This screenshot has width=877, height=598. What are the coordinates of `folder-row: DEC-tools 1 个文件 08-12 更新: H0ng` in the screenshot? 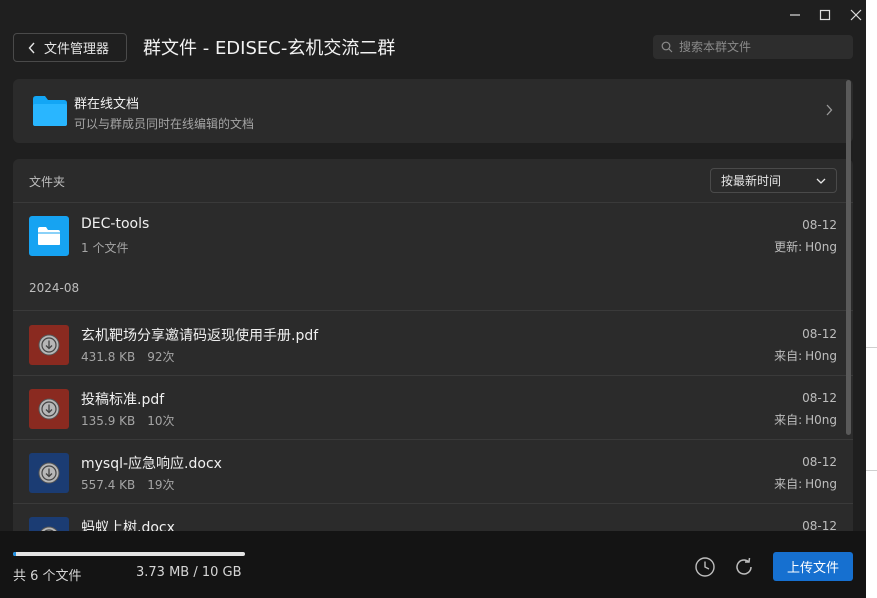 It's located at (433, 234).